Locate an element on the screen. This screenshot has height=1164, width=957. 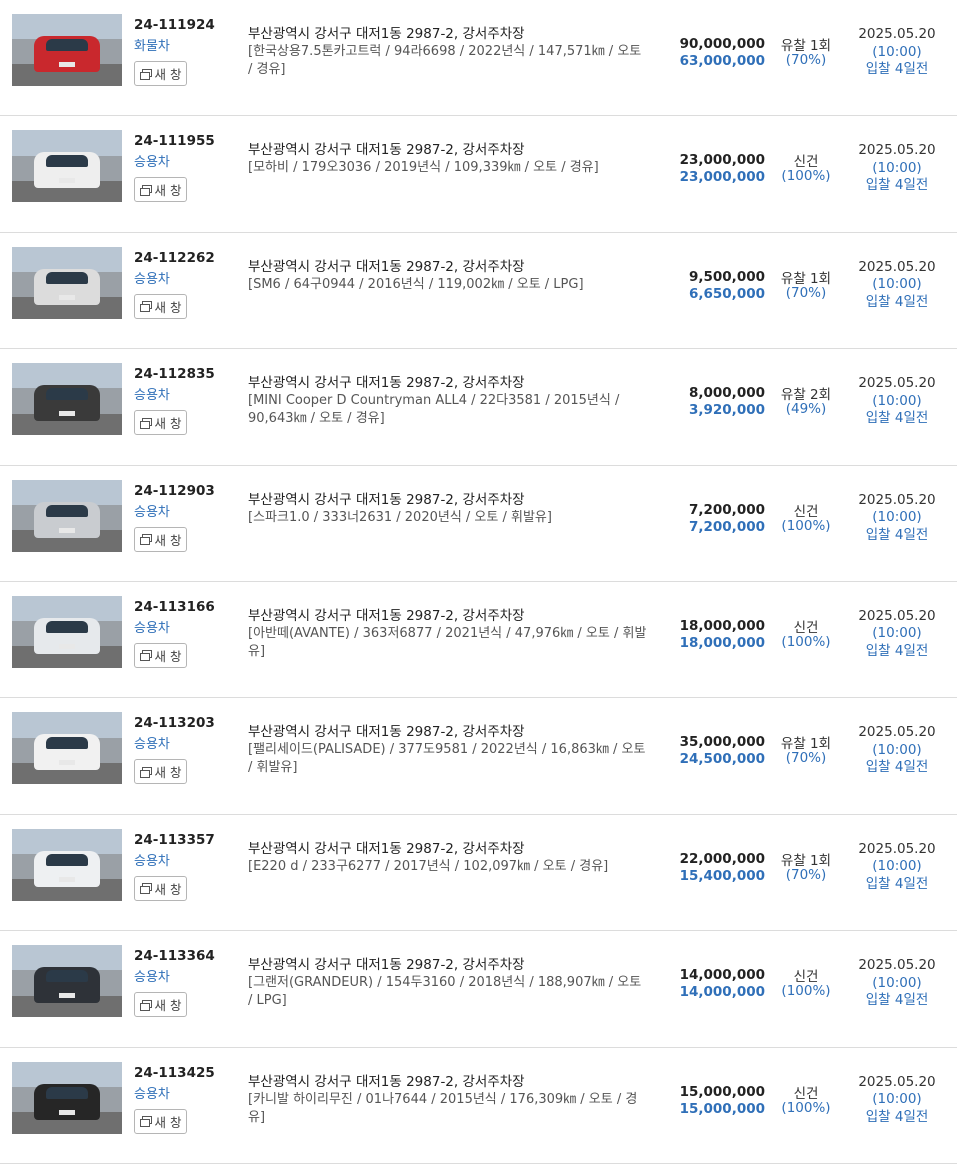
case-number: 24-113203 is located at coordinates (174, 723).